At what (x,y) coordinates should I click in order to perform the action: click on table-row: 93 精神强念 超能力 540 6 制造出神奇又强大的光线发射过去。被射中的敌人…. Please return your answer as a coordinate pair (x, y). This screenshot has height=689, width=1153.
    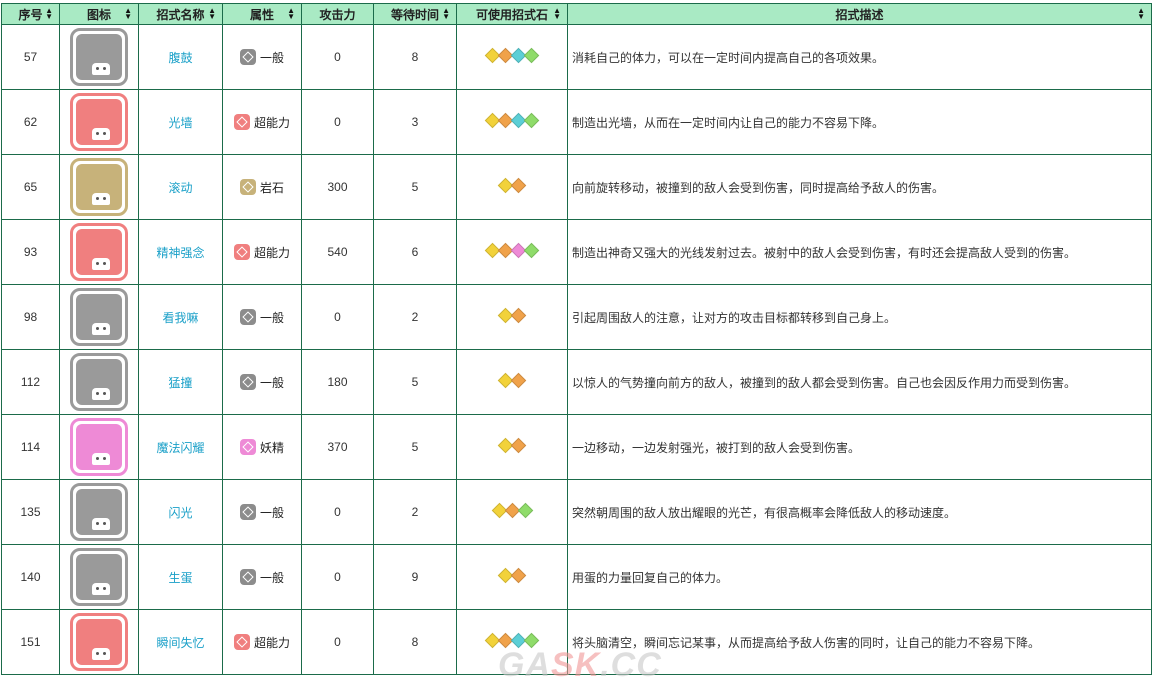
    Looking at the image, I should click on (576, 252).